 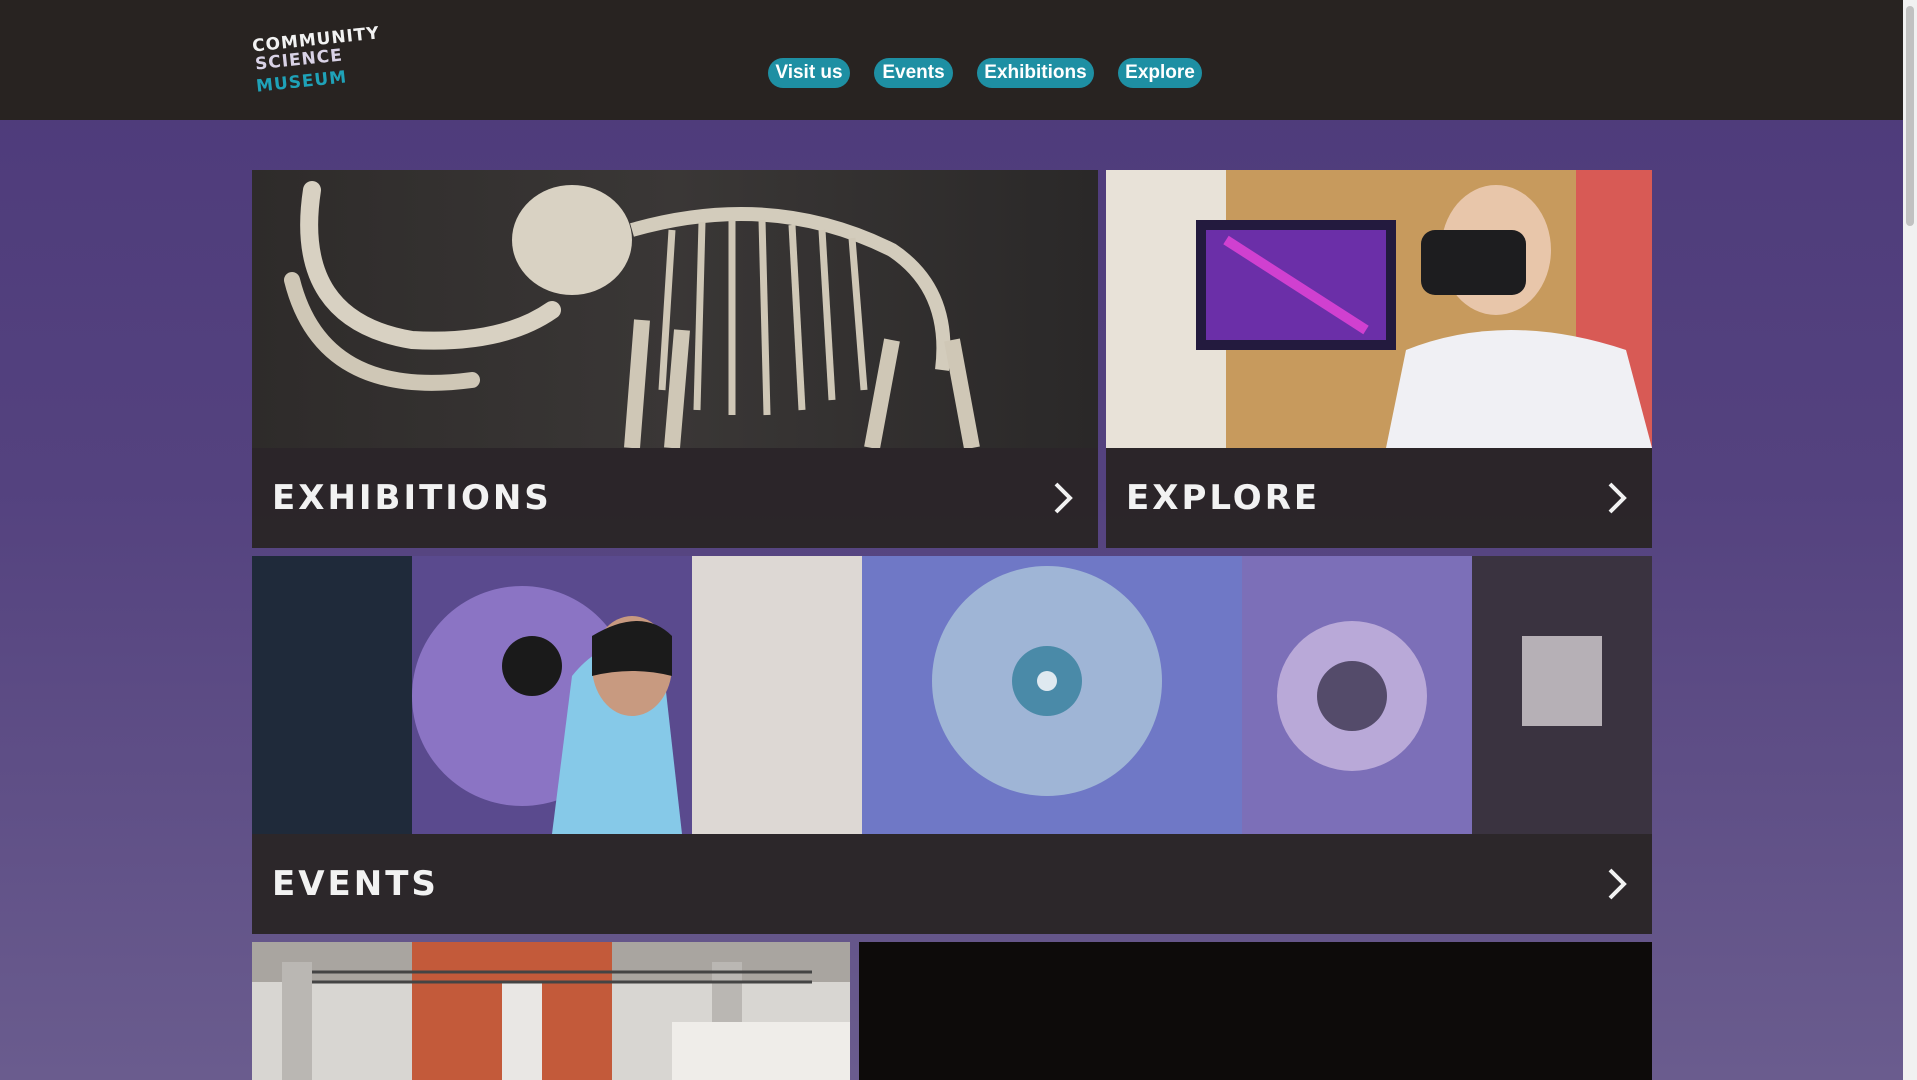 I want to click on mammoth-skeleton-image, so click(x=675, y=309).